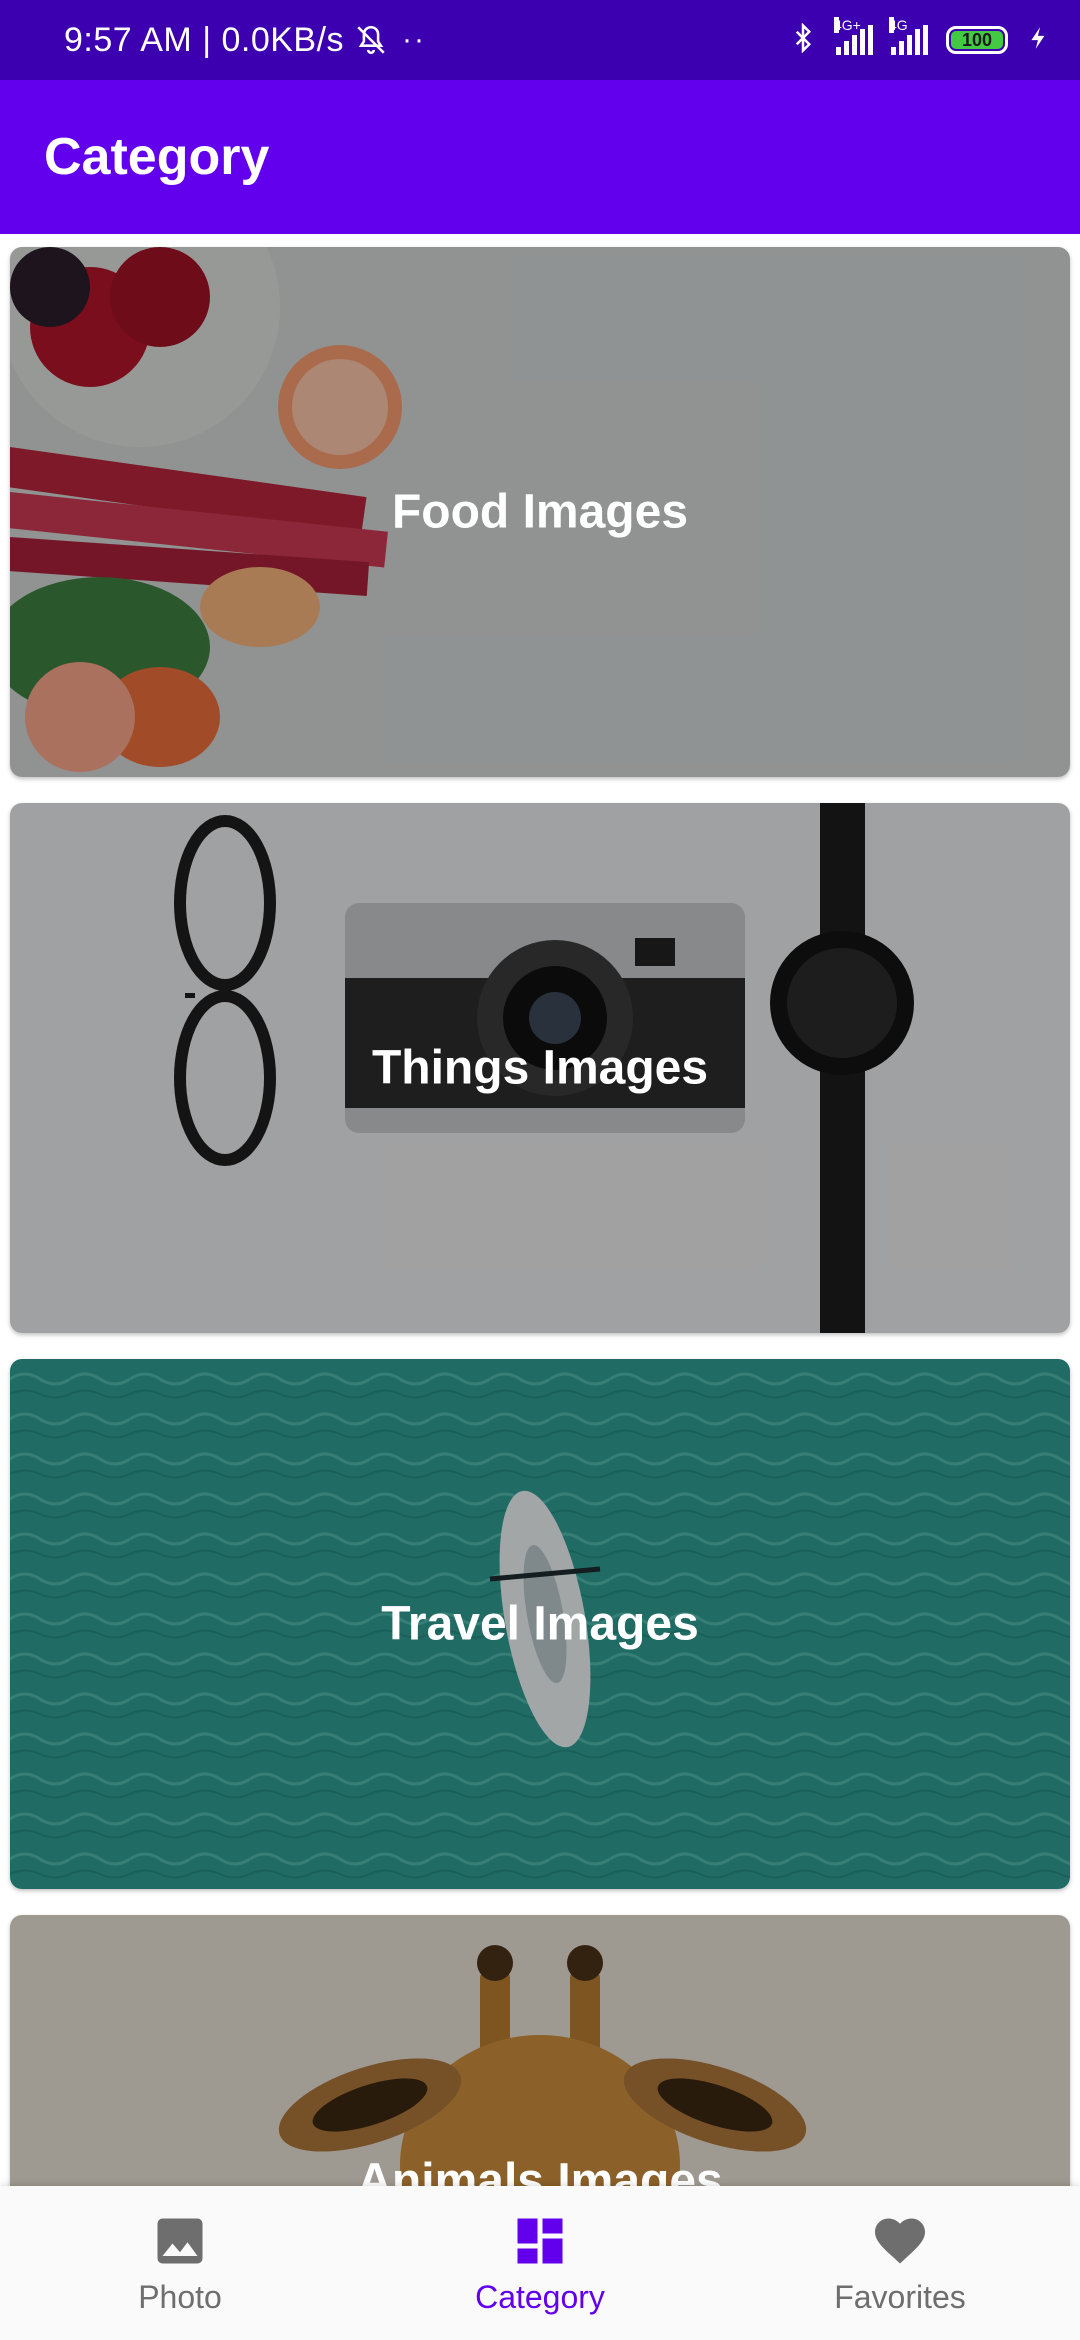 This screenshot has width=1080, height=2340. What do you see at coordinates (180, 2296) in the screenshot?
I see `nav-label-photo: Photo` at bounding box center [180, 2296].